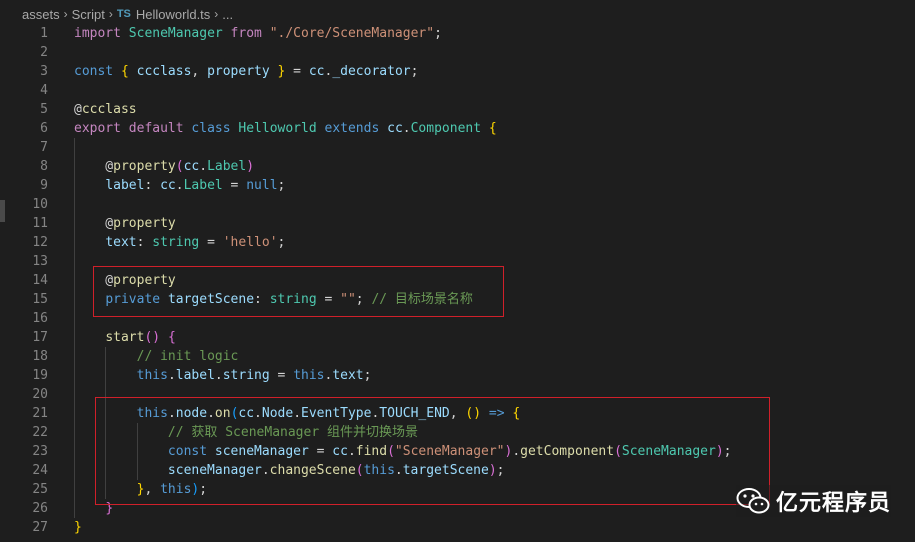 Image resolution: width=915 pixels, height=542 pixels. What do you see at coordinates (144, 242) in the screenshot?
I see `code-token: :` at bounding box center [144, 242].